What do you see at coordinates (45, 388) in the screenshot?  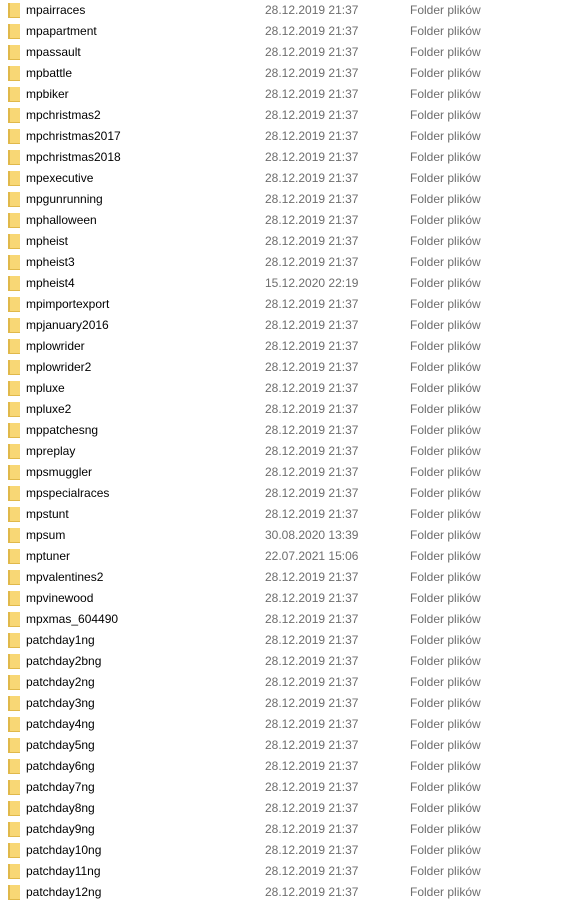 I see `file-name: mpluxe` at bounding box center [45, 388].